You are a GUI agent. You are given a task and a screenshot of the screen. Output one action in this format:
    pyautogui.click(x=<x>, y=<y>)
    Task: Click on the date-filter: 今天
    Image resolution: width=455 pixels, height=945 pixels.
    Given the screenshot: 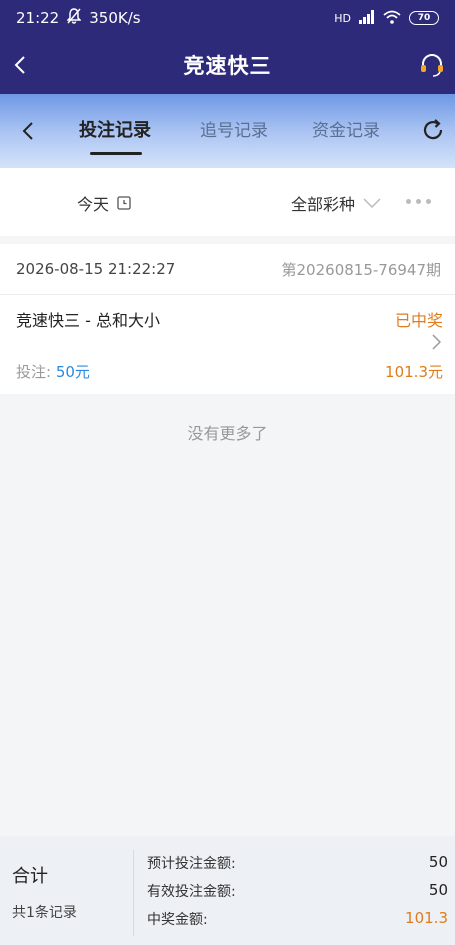 What is the action you would take?
    pyautogui.click(x=104, y=203)
    